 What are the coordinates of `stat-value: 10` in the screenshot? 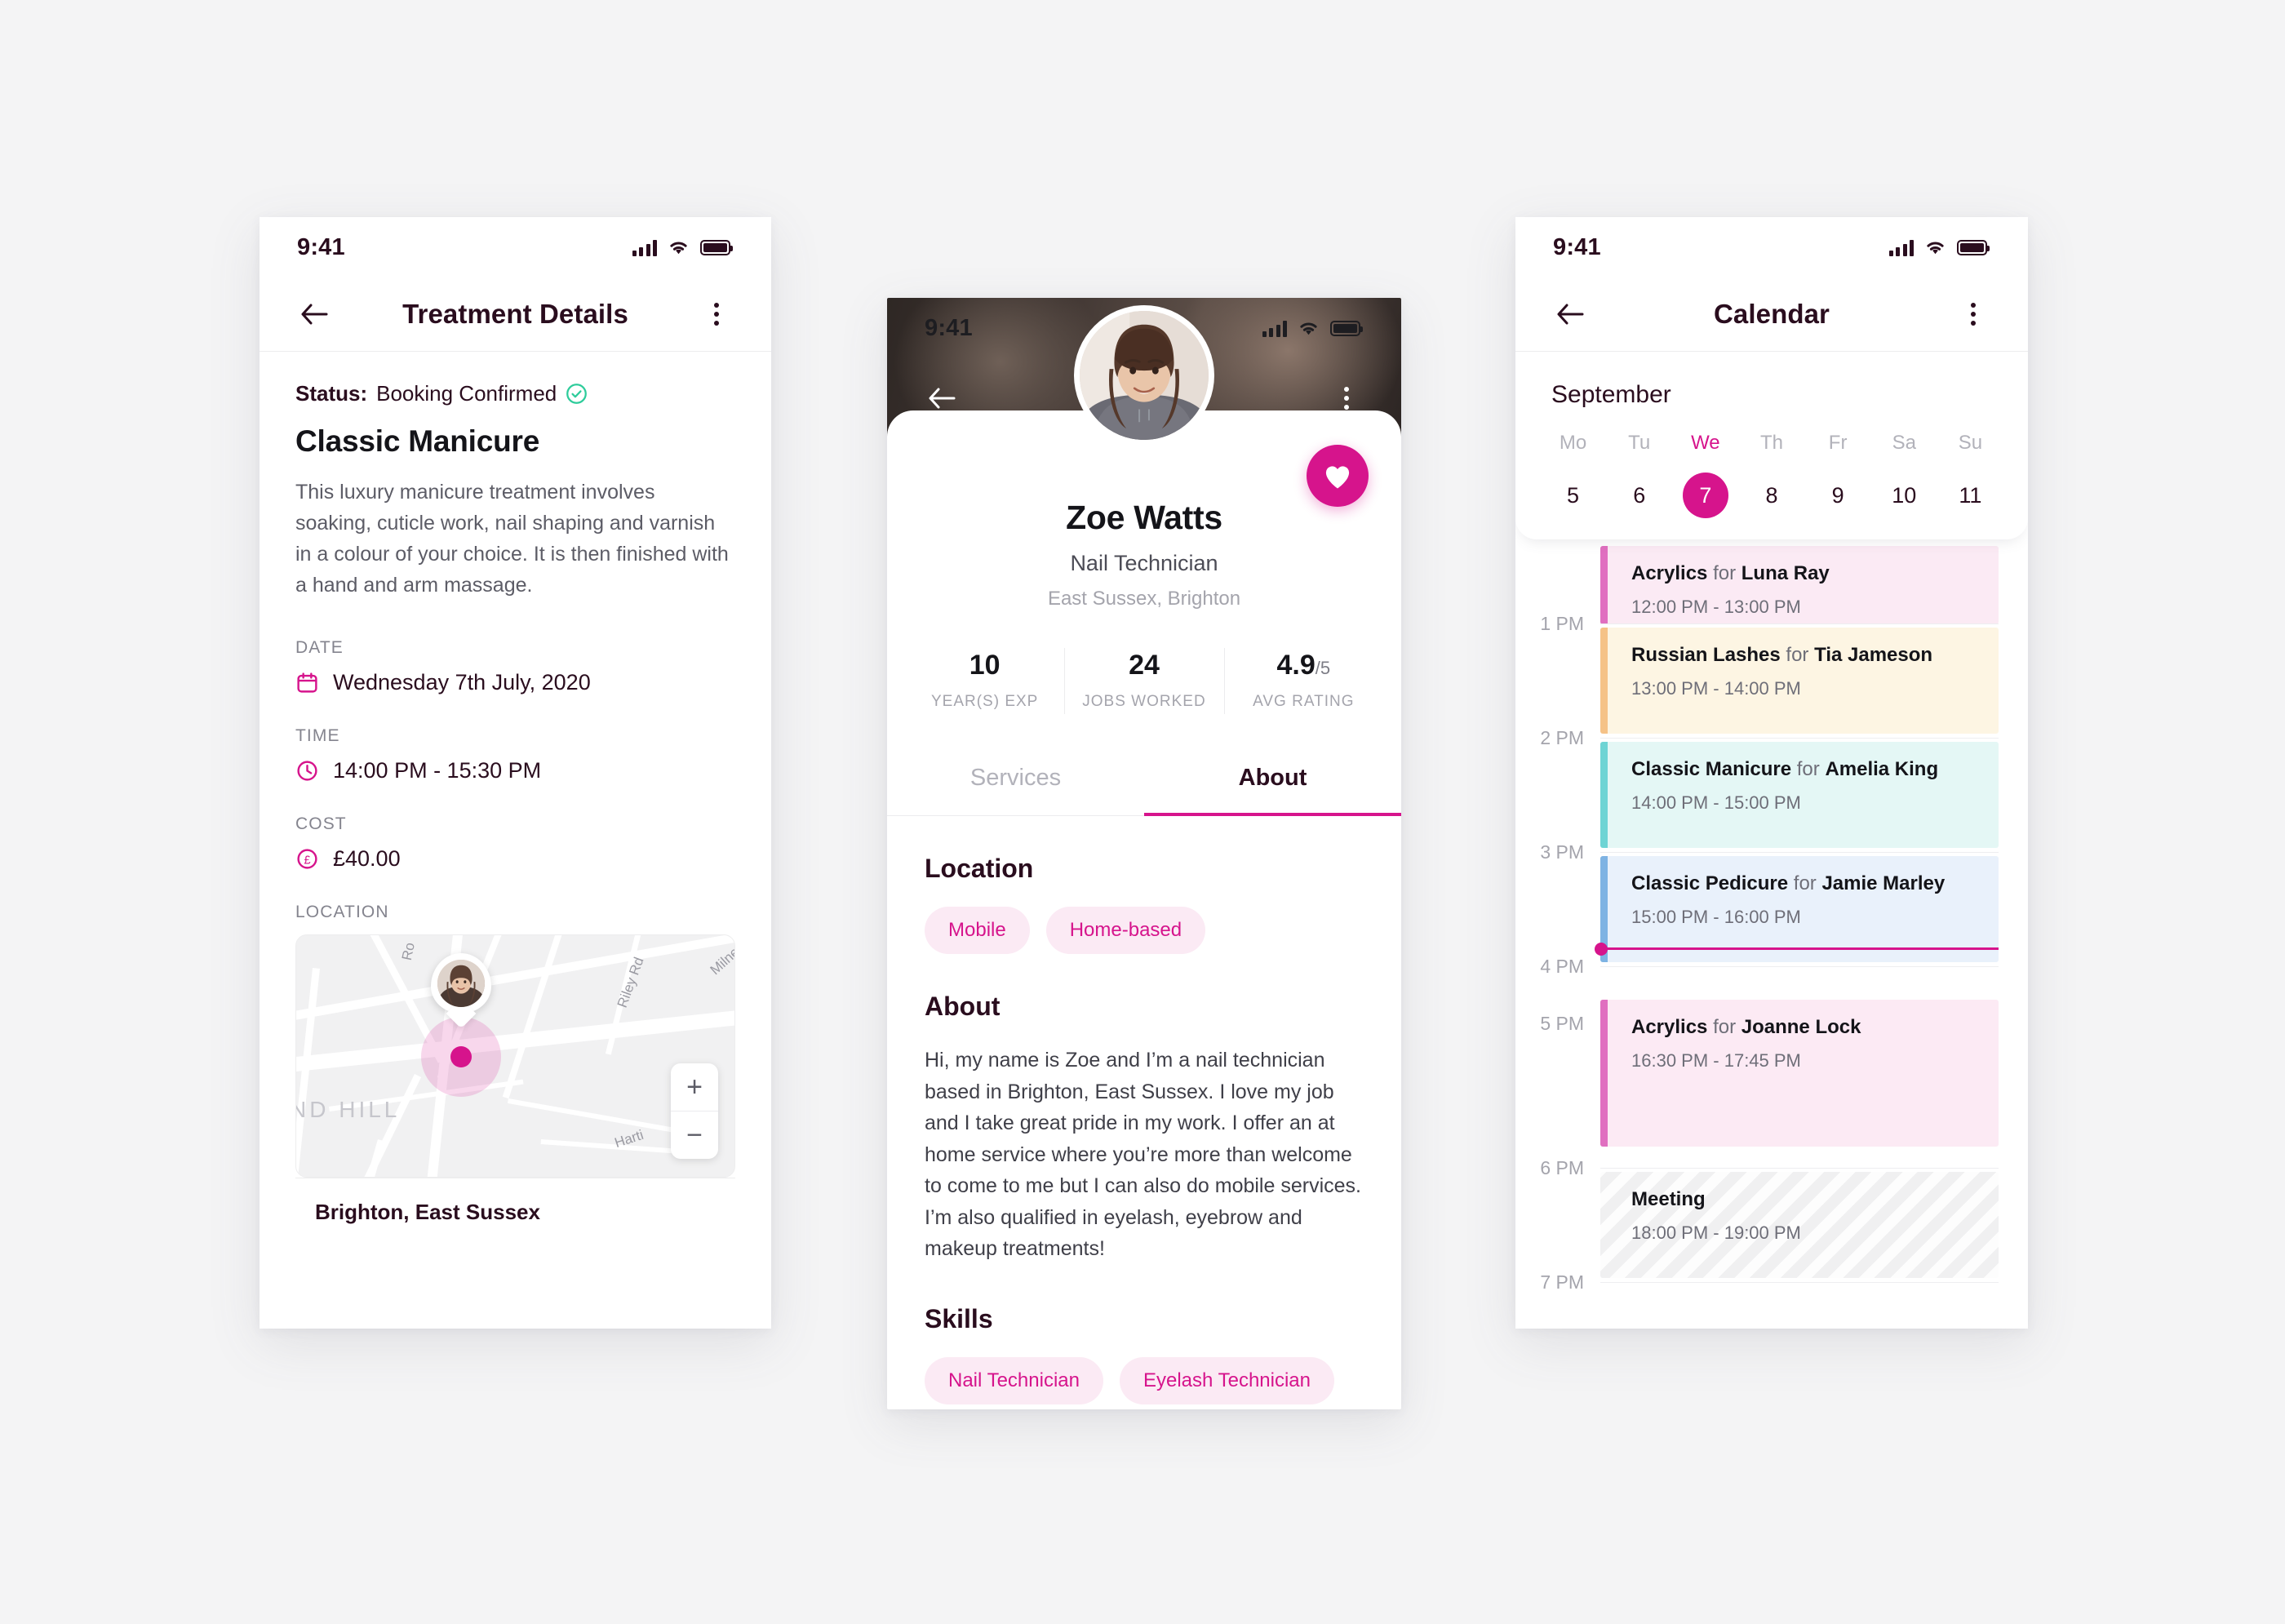 It's located at (985, 665).